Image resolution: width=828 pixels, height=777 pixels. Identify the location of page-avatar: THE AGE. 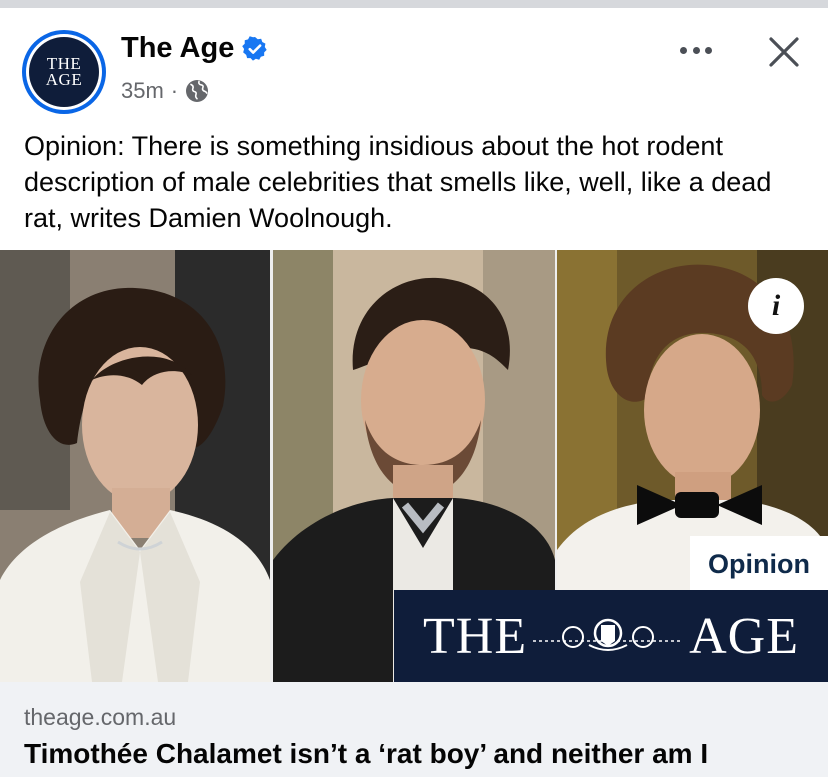
(64, 72).